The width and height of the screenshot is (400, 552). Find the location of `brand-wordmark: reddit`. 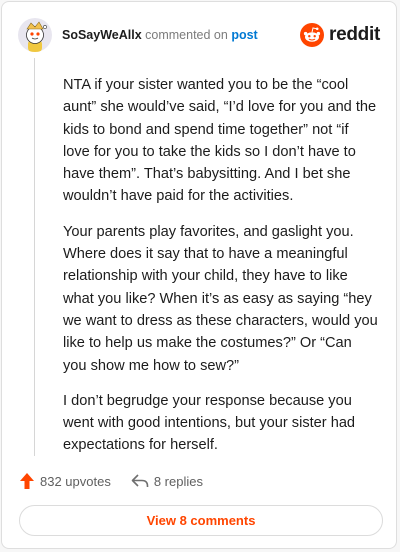

brand-wordmark: reddit is located at coordinates (354, 34).